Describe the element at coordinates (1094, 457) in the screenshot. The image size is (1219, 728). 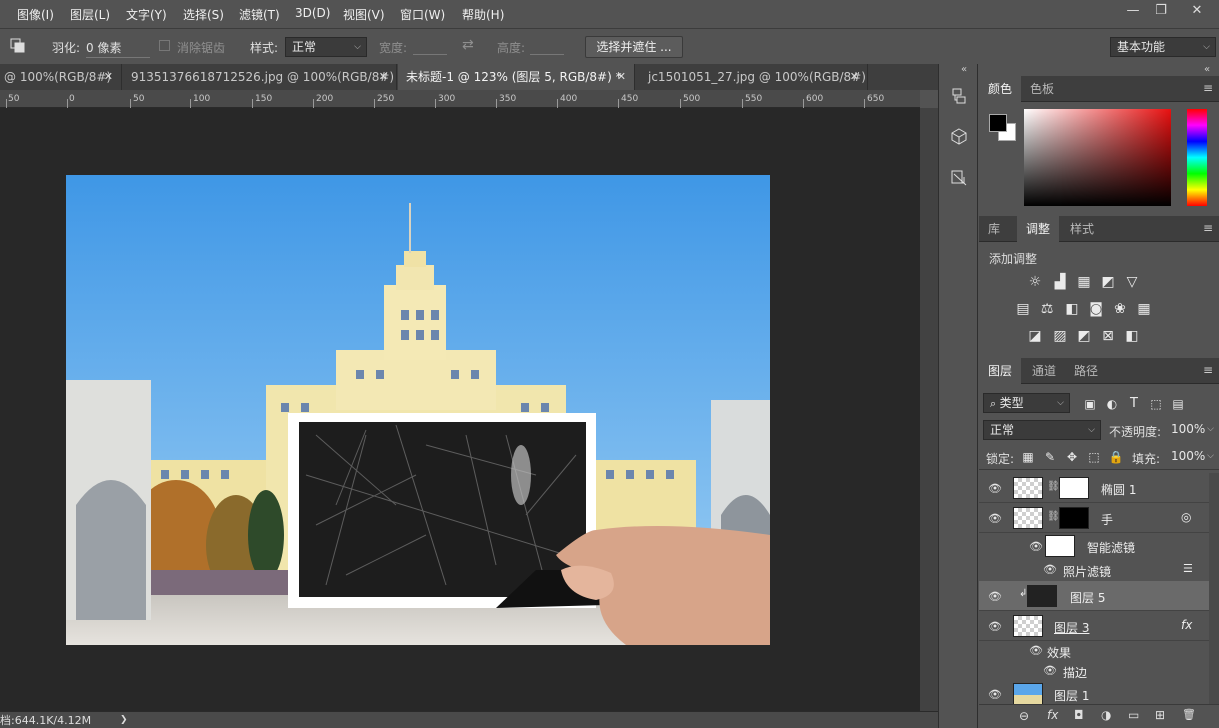
I see `lock-artboard-icon: ⬚` at that location.